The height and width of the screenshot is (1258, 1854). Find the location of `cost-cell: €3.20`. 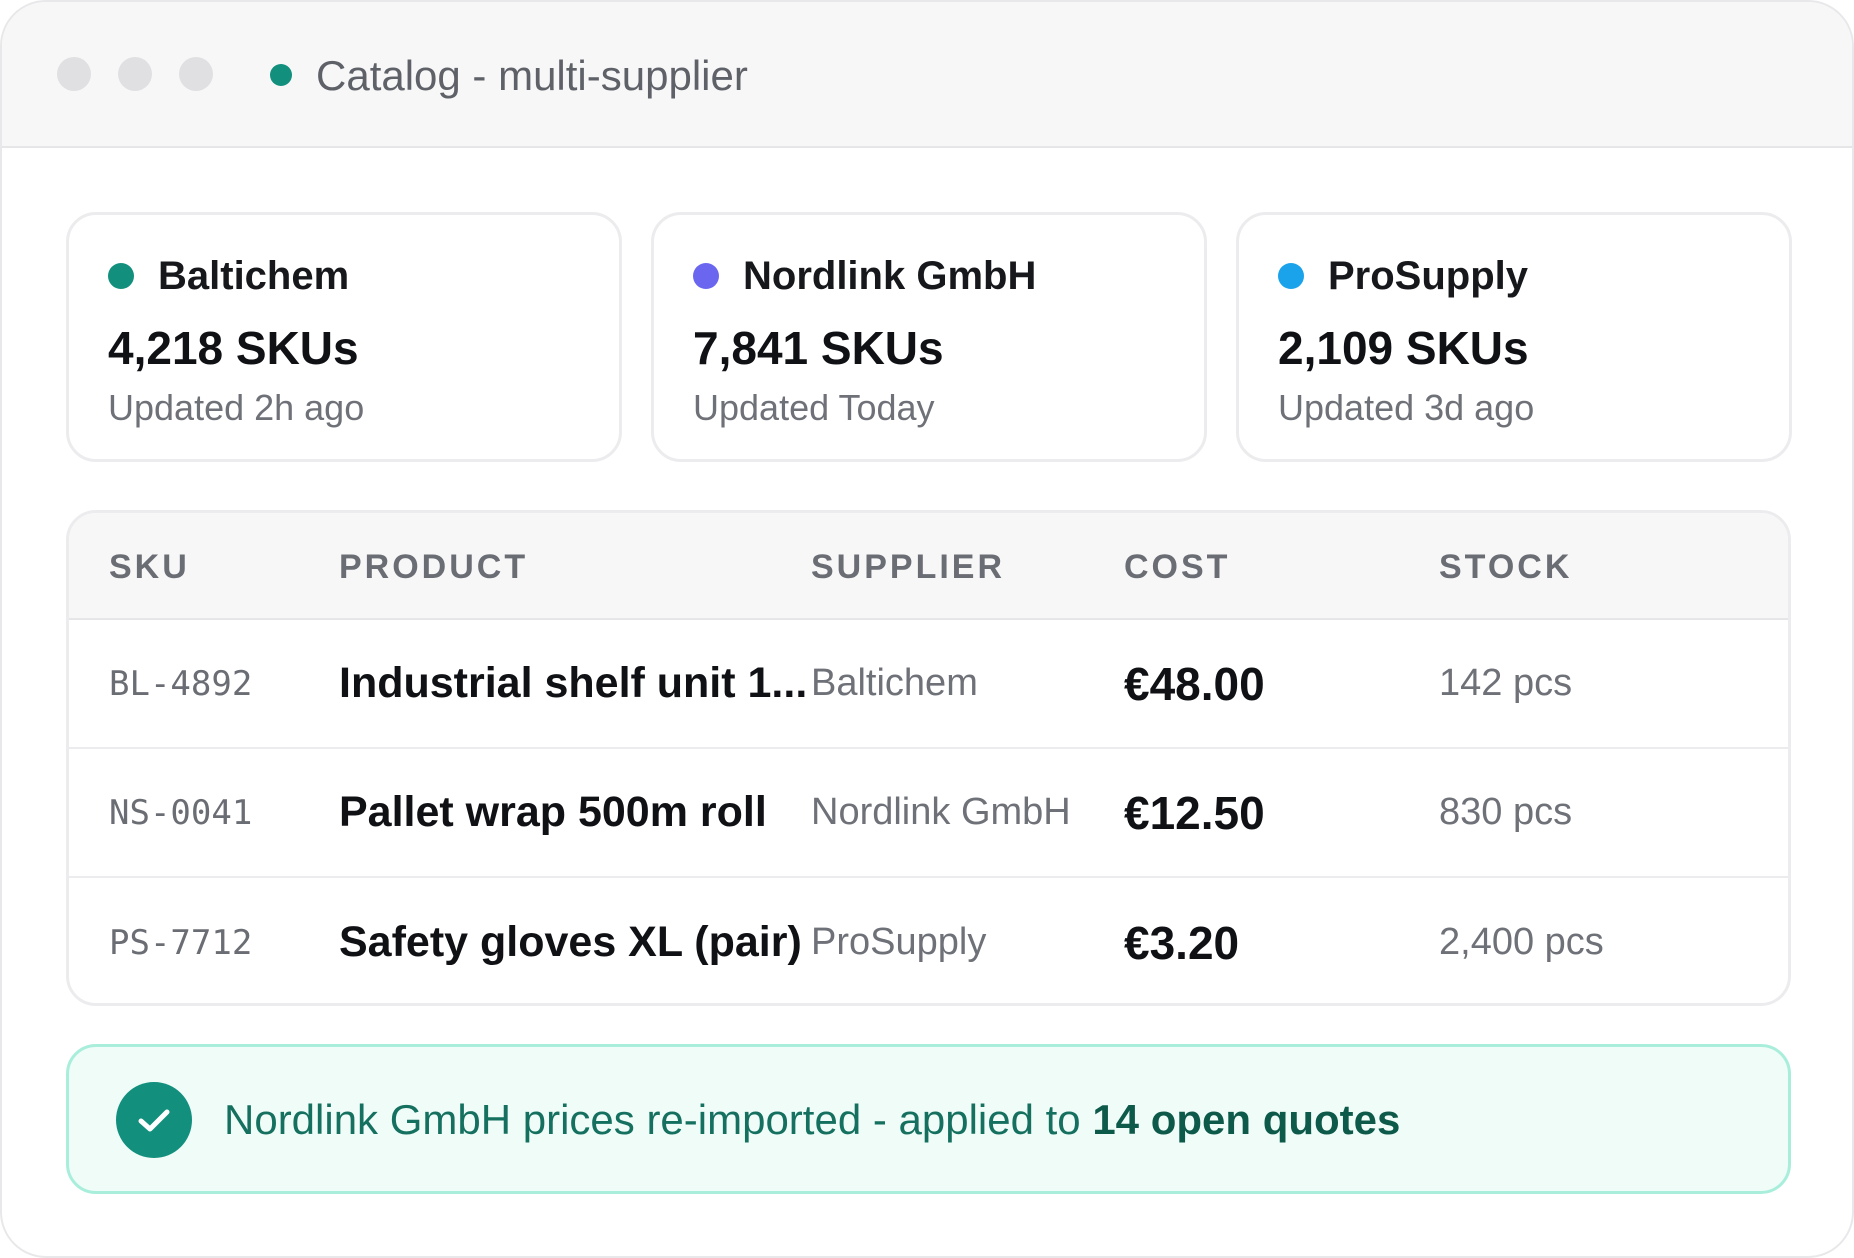

cost-cell: €3.20 is located at coordinates (1182, 942).